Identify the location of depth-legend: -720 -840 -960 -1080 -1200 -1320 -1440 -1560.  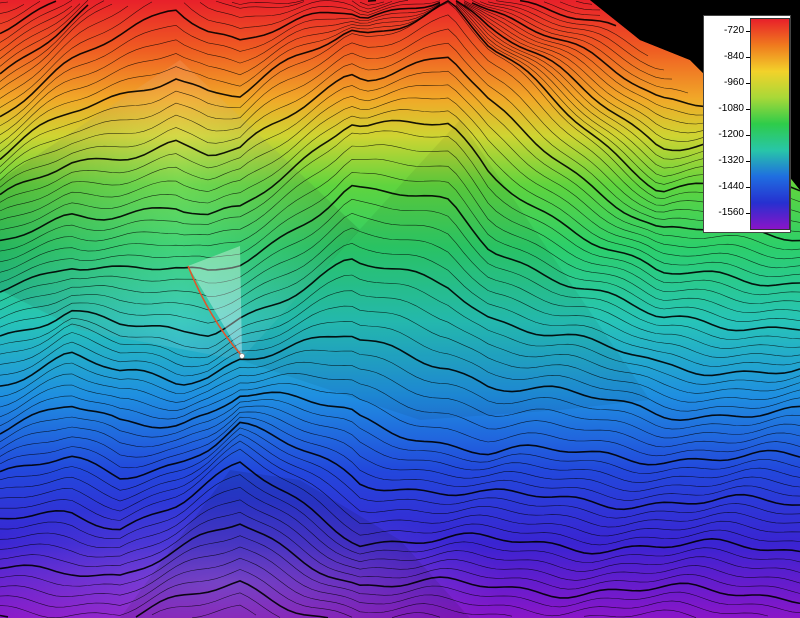
(747, 124).